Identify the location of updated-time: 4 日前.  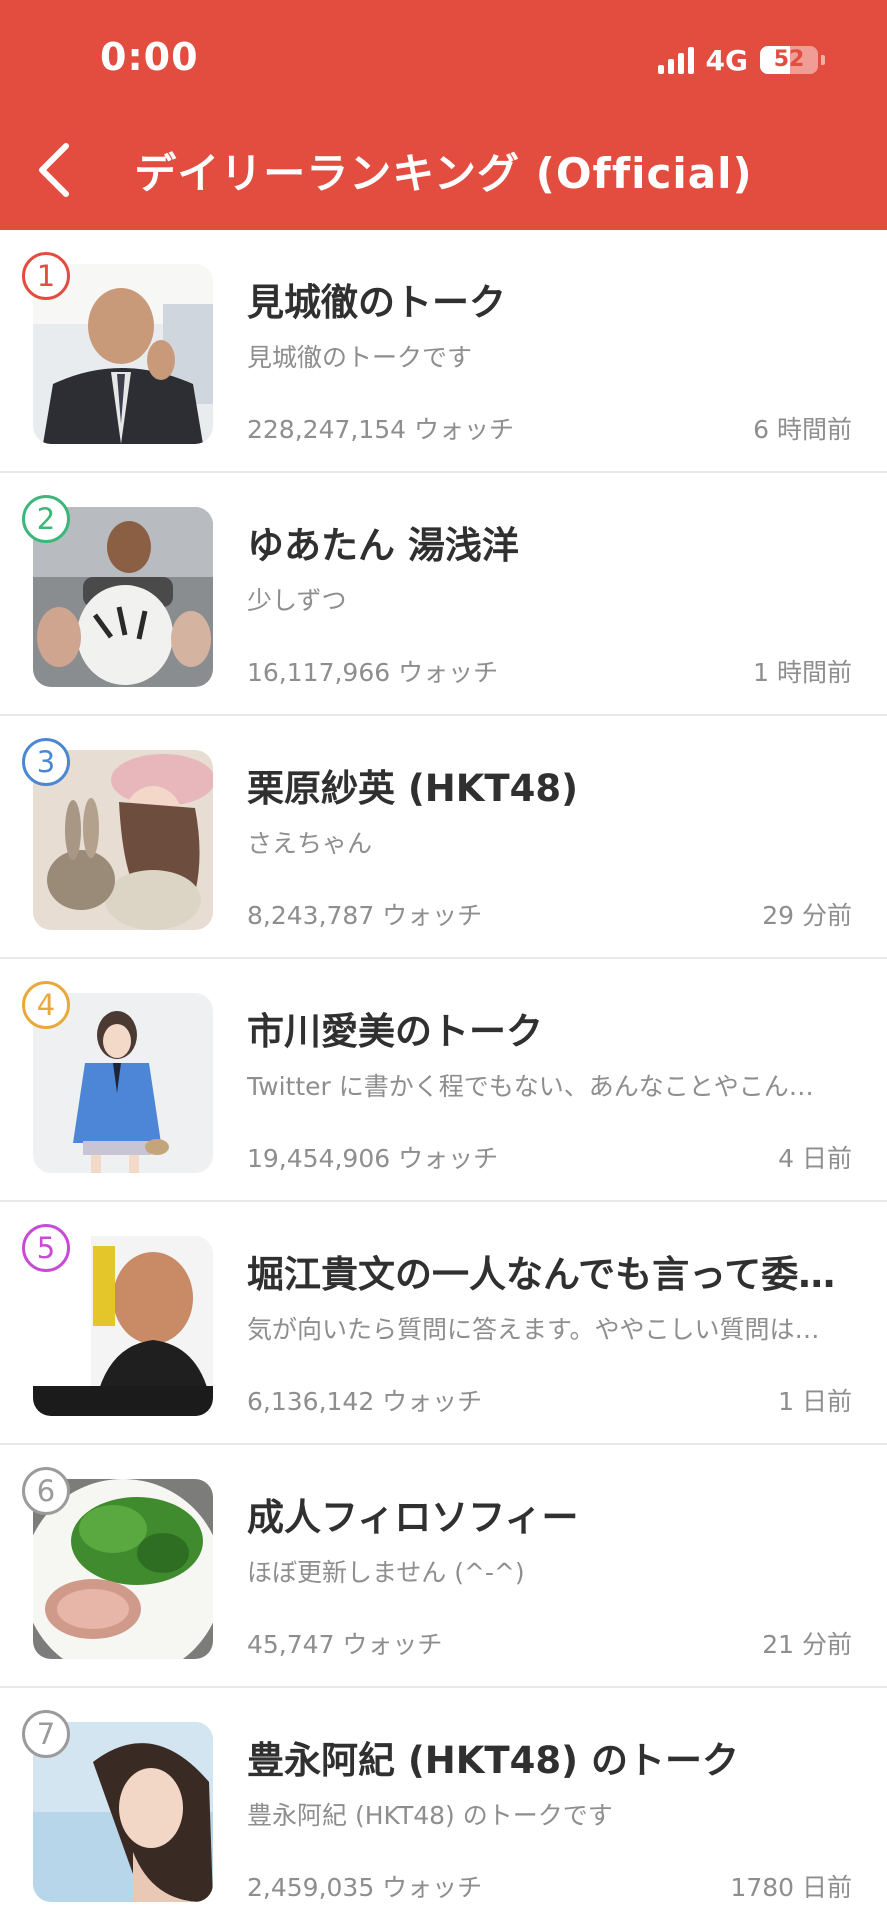
(815, 1158).